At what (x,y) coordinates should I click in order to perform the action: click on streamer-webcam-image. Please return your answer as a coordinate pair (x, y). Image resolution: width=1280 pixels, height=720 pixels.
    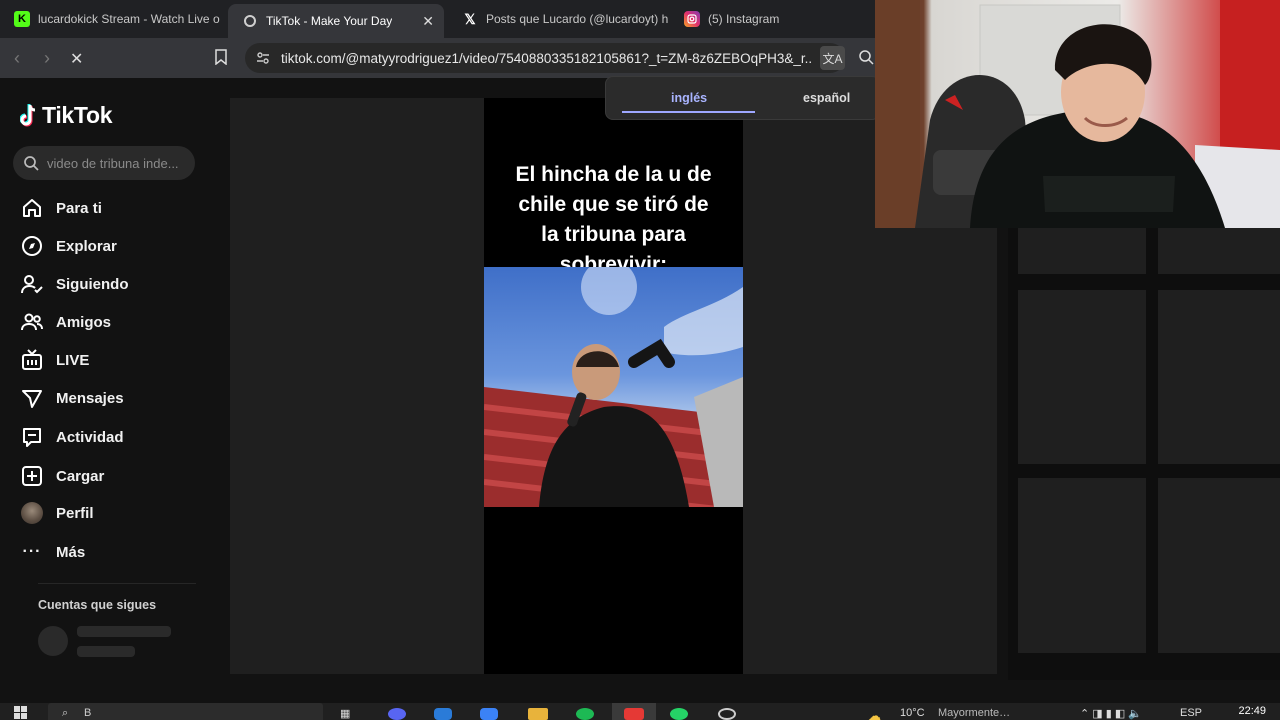
    Looking at the image, I should click on (1077, 114).